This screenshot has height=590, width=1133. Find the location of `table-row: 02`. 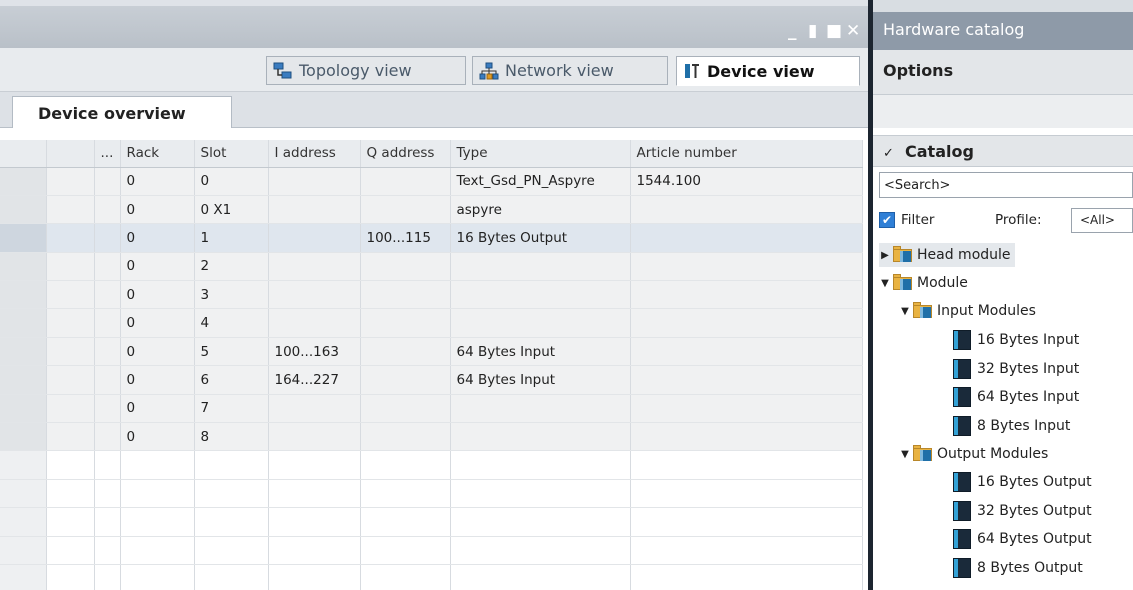

table-row: 02 is located at coordinates (431, 267).